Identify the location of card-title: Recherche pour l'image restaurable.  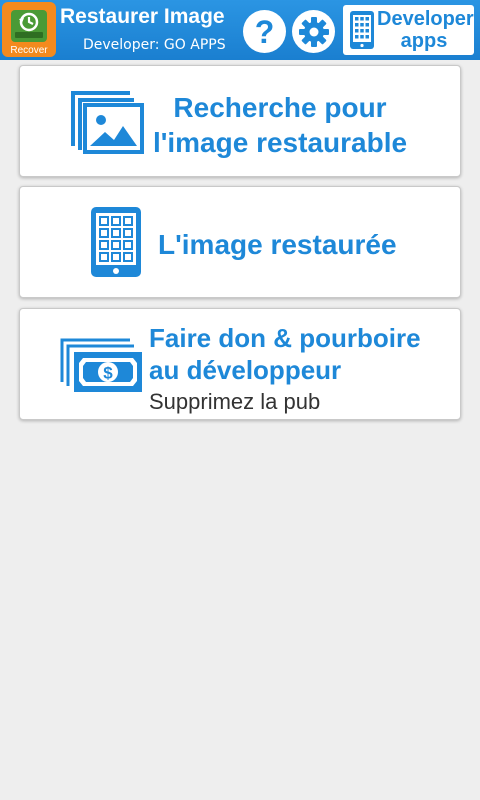
(280, 125).